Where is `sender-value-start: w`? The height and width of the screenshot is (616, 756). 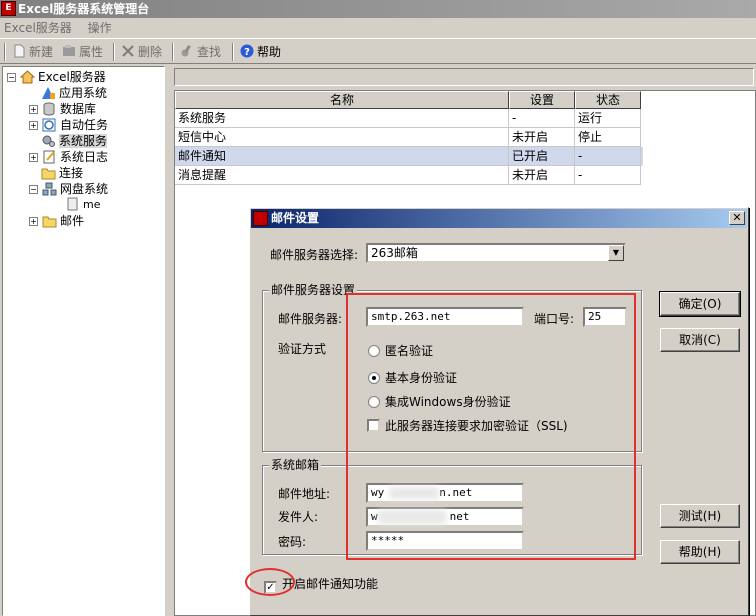 sender-value-start: w is located at coordinates (374, 516).